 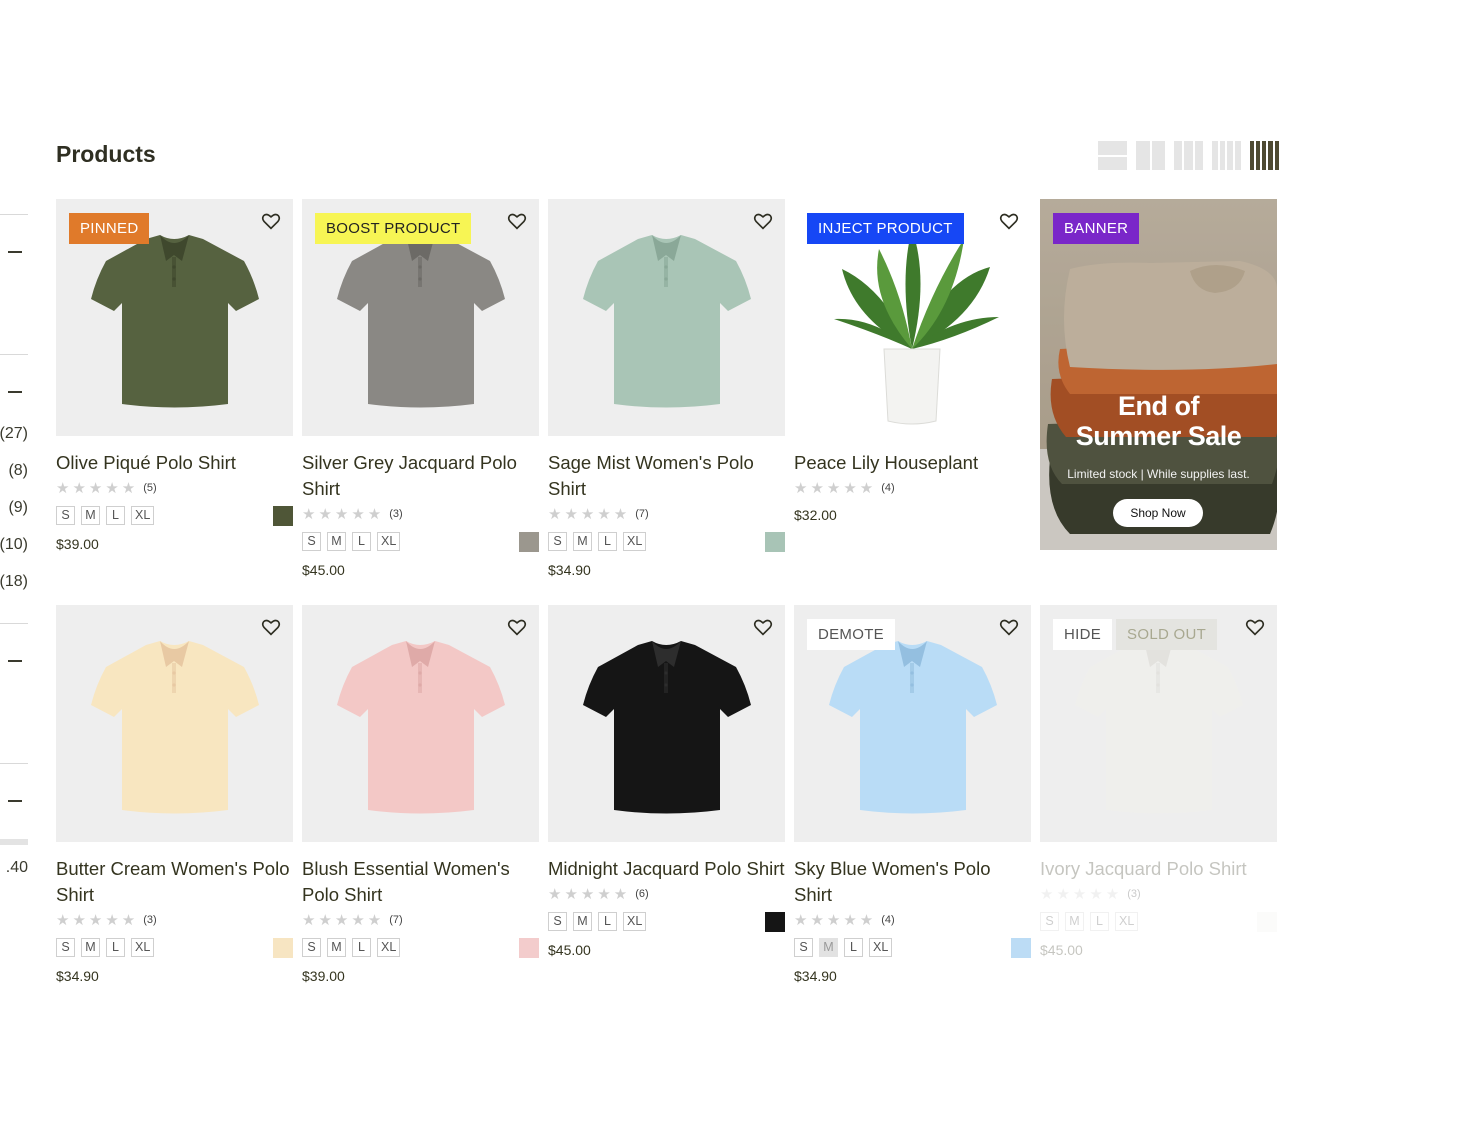 I want to click on filter-count: (27), so click(x=14, y=434).